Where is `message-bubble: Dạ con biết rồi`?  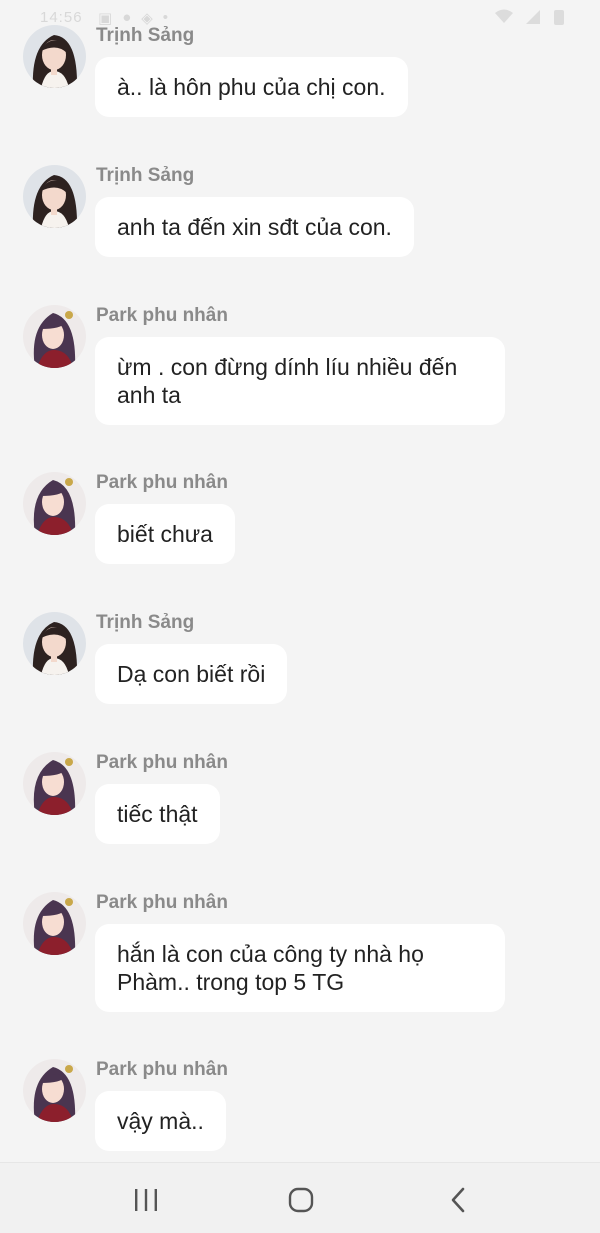
message-bubble: Dạ con biết rồi is located at coordinates (191, 674).